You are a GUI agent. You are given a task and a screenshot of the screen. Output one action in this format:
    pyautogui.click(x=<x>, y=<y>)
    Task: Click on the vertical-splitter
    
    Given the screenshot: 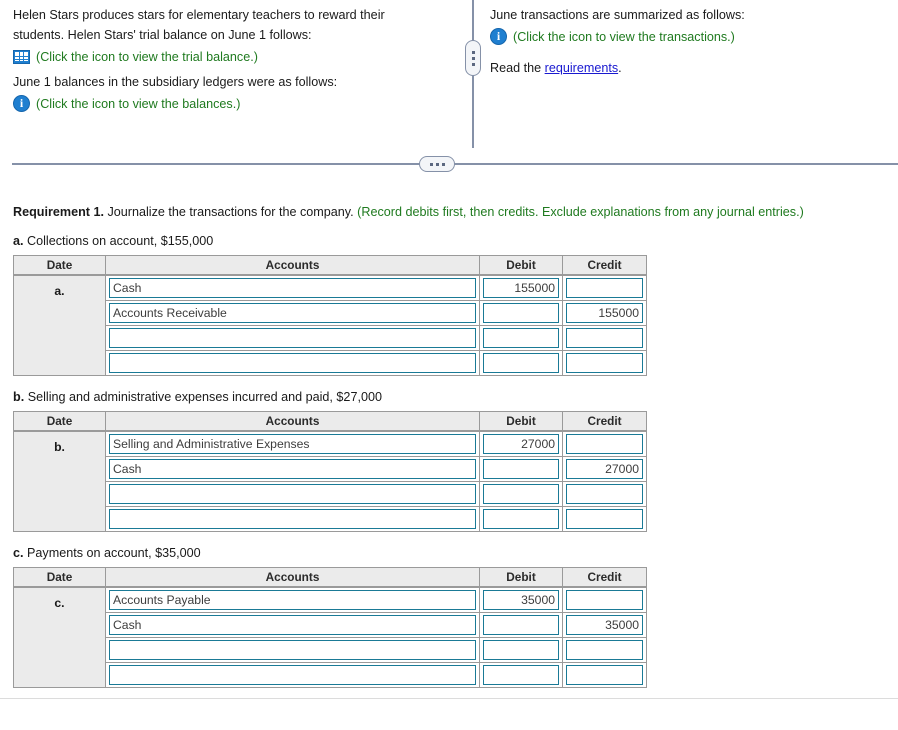 What is the action you would take?
    pyautogui.click(x=473, y=74)
    